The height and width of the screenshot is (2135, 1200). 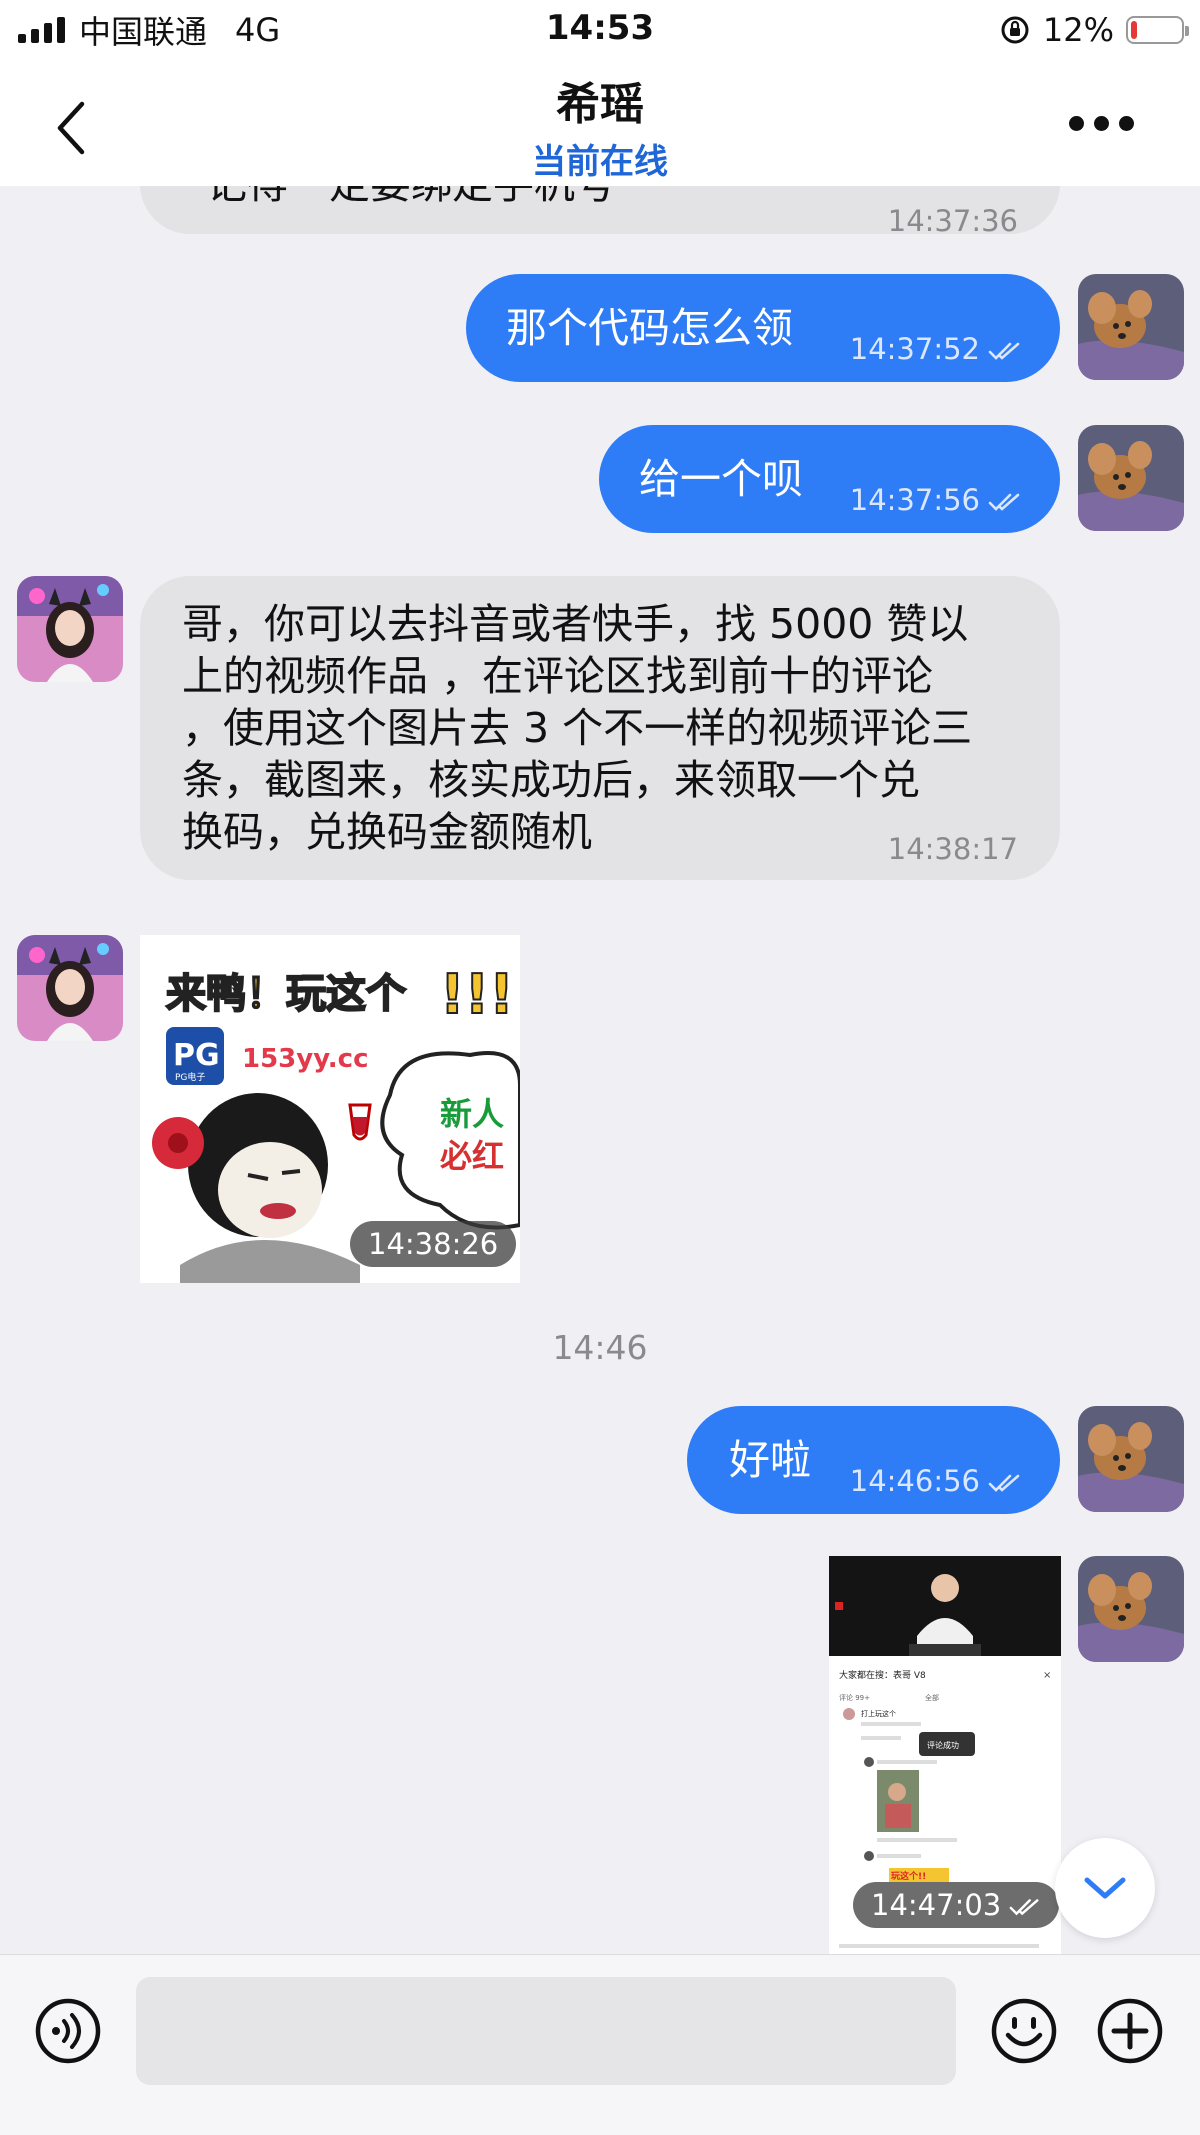 What do you see at coordinates (873, 1460) in the screenshot?
I see `message-bubble-outgoing: 好啦 14:46:56` at bounding box center [873, 1460].